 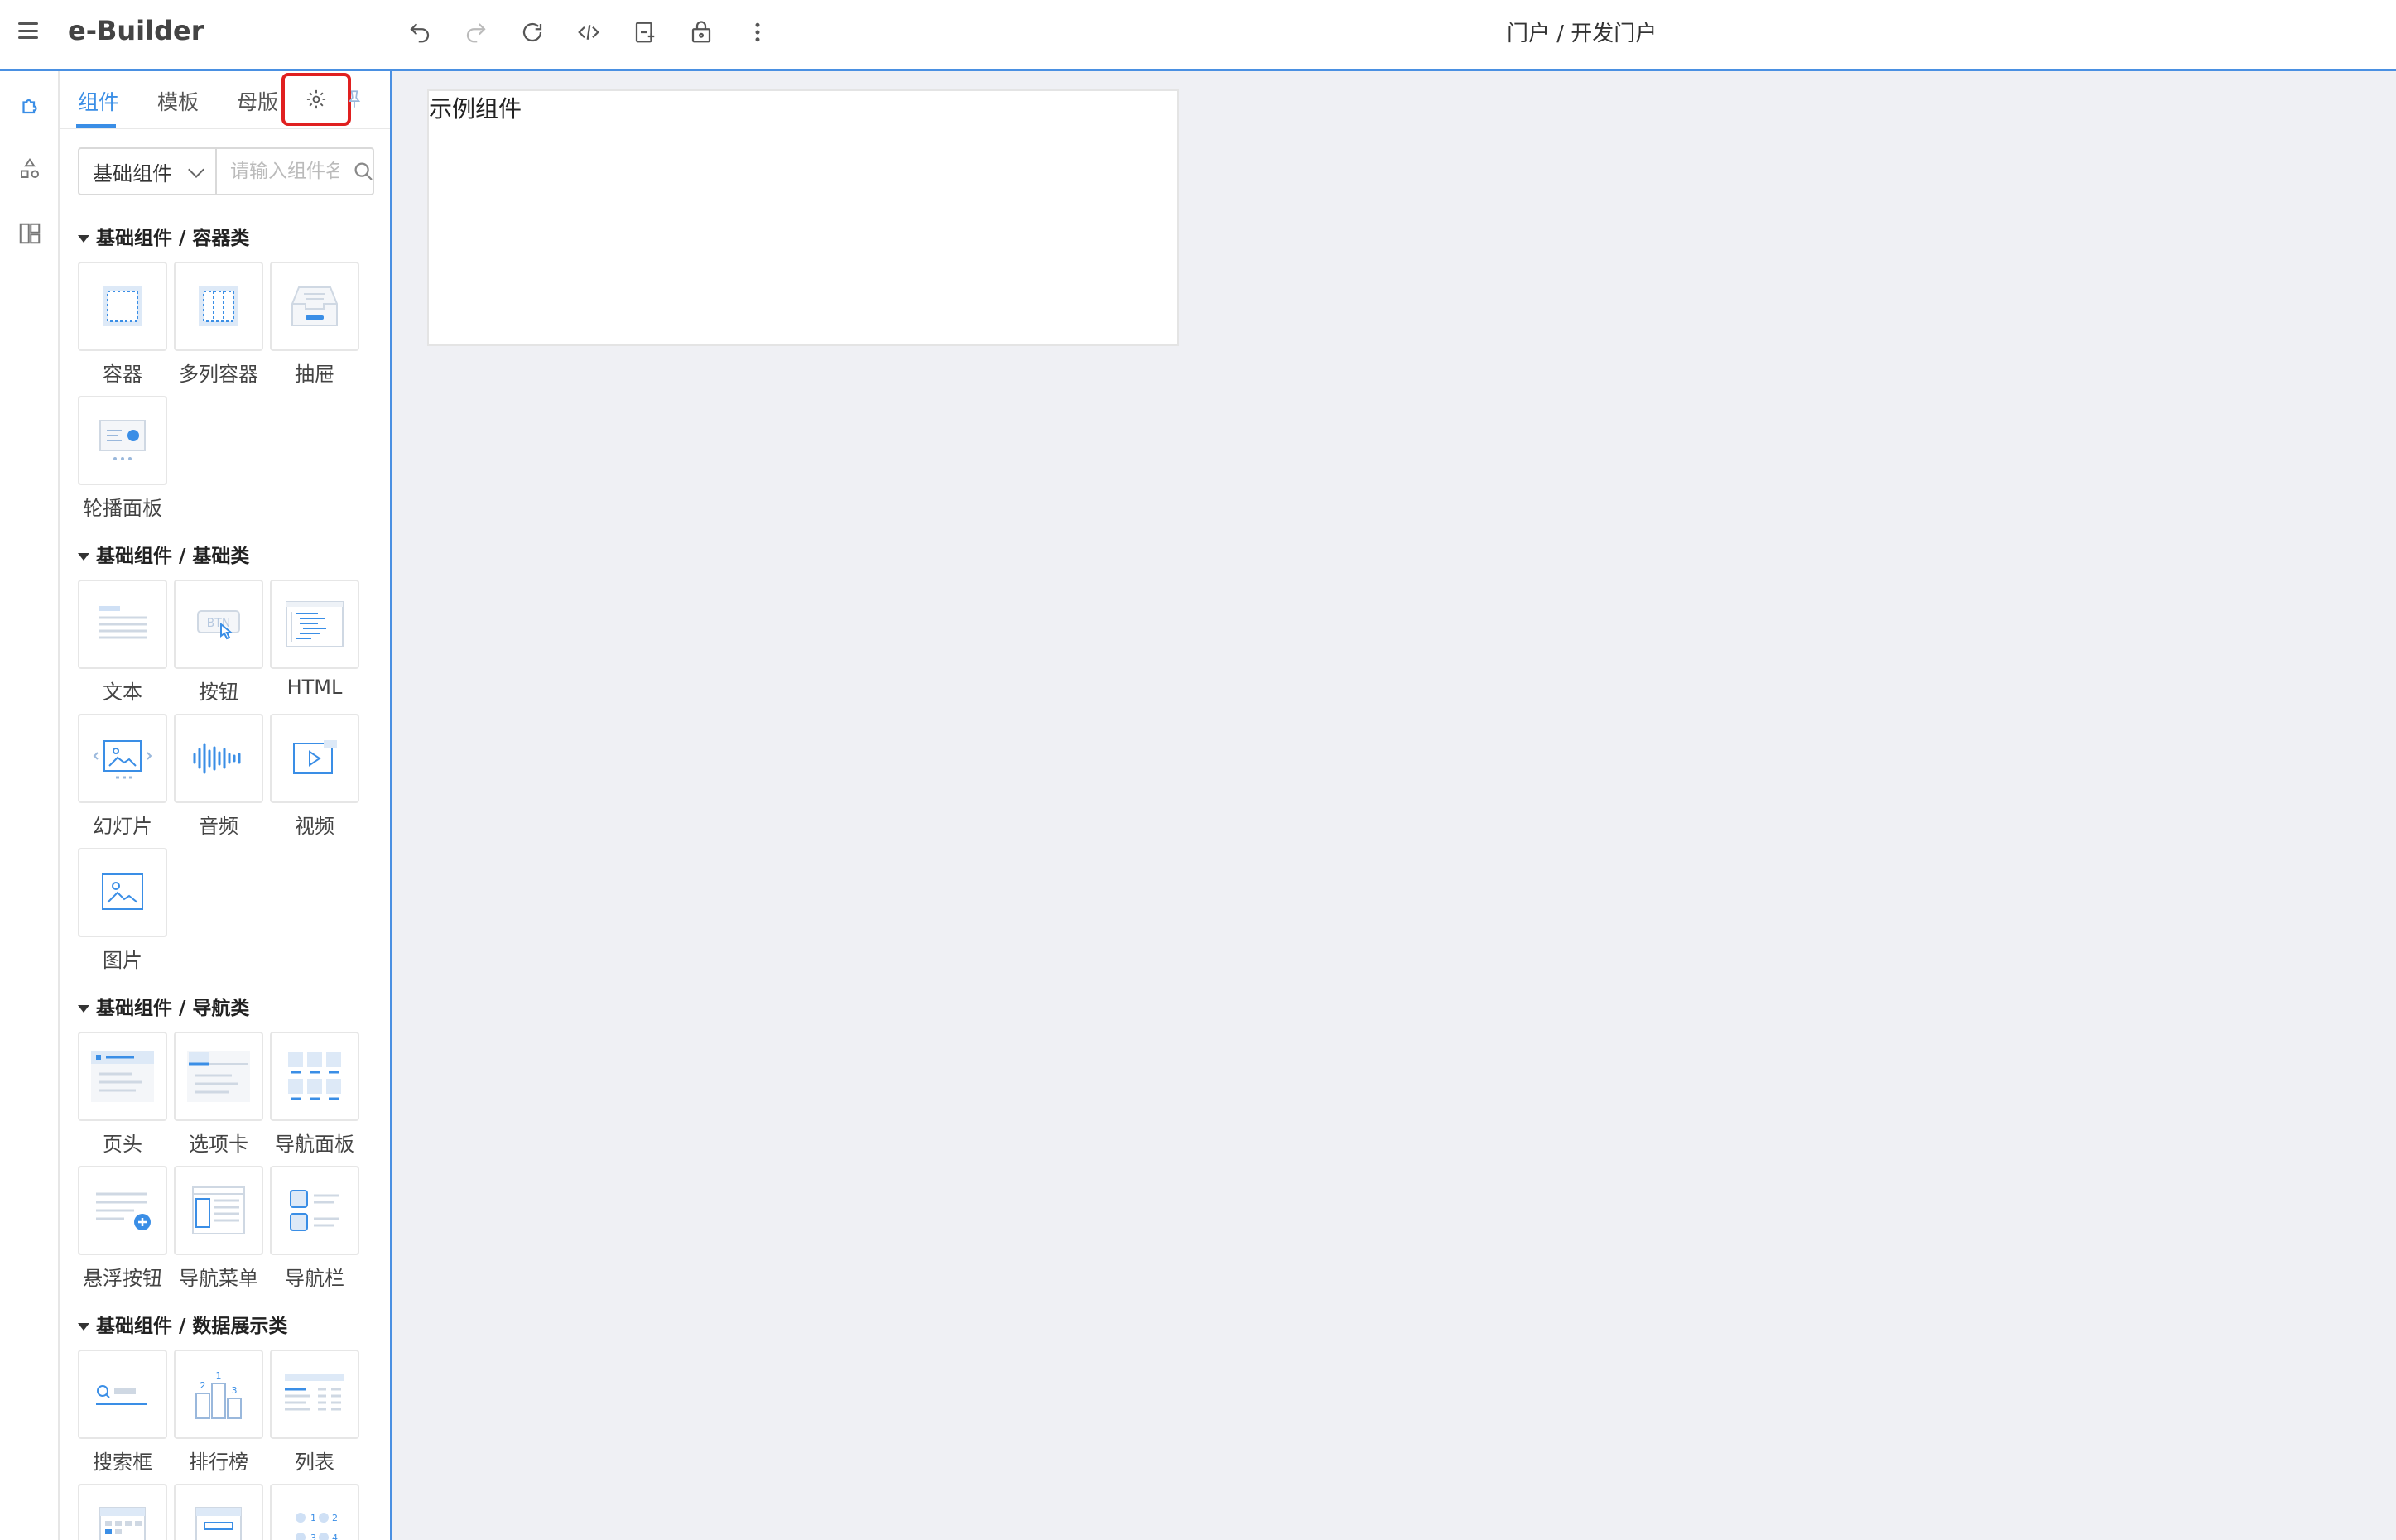 I want to click on section-title: 基础组件 / 基础类, so click(x=163, y=554).